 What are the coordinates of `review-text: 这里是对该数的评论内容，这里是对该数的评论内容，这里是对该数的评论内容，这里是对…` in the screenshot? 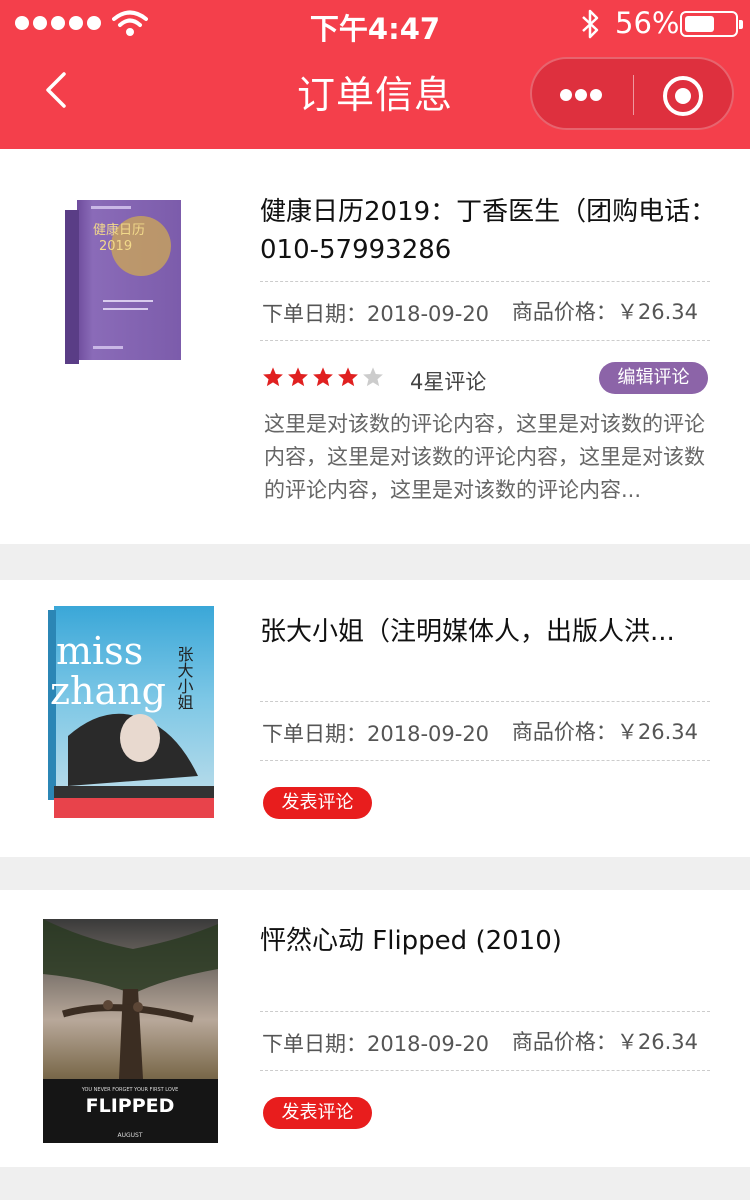 It's located at (484, 457).